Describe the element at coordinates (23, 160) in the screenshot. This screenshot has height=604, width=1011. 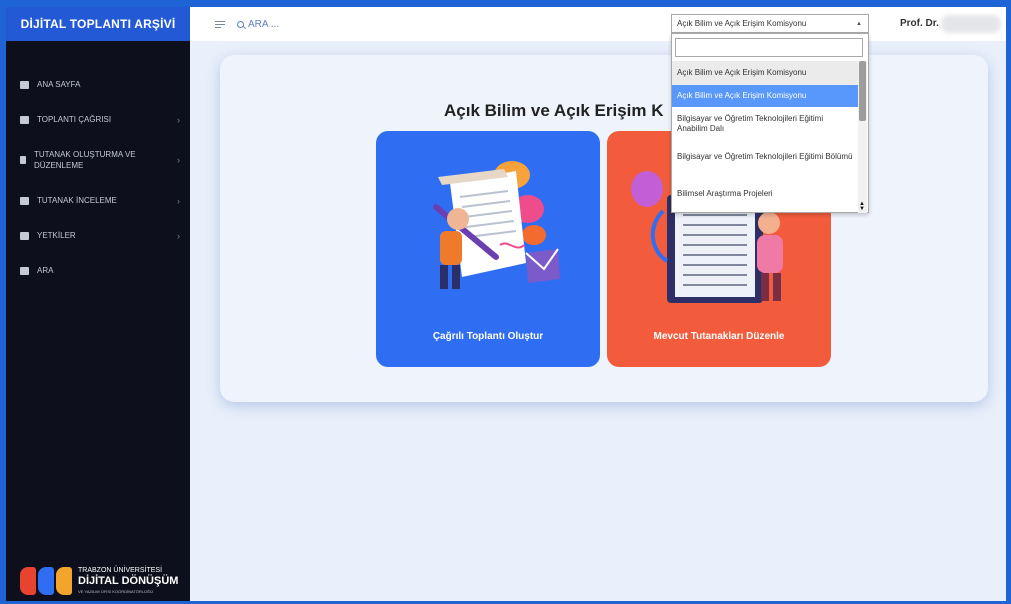
I see `edit-icon` at that location.